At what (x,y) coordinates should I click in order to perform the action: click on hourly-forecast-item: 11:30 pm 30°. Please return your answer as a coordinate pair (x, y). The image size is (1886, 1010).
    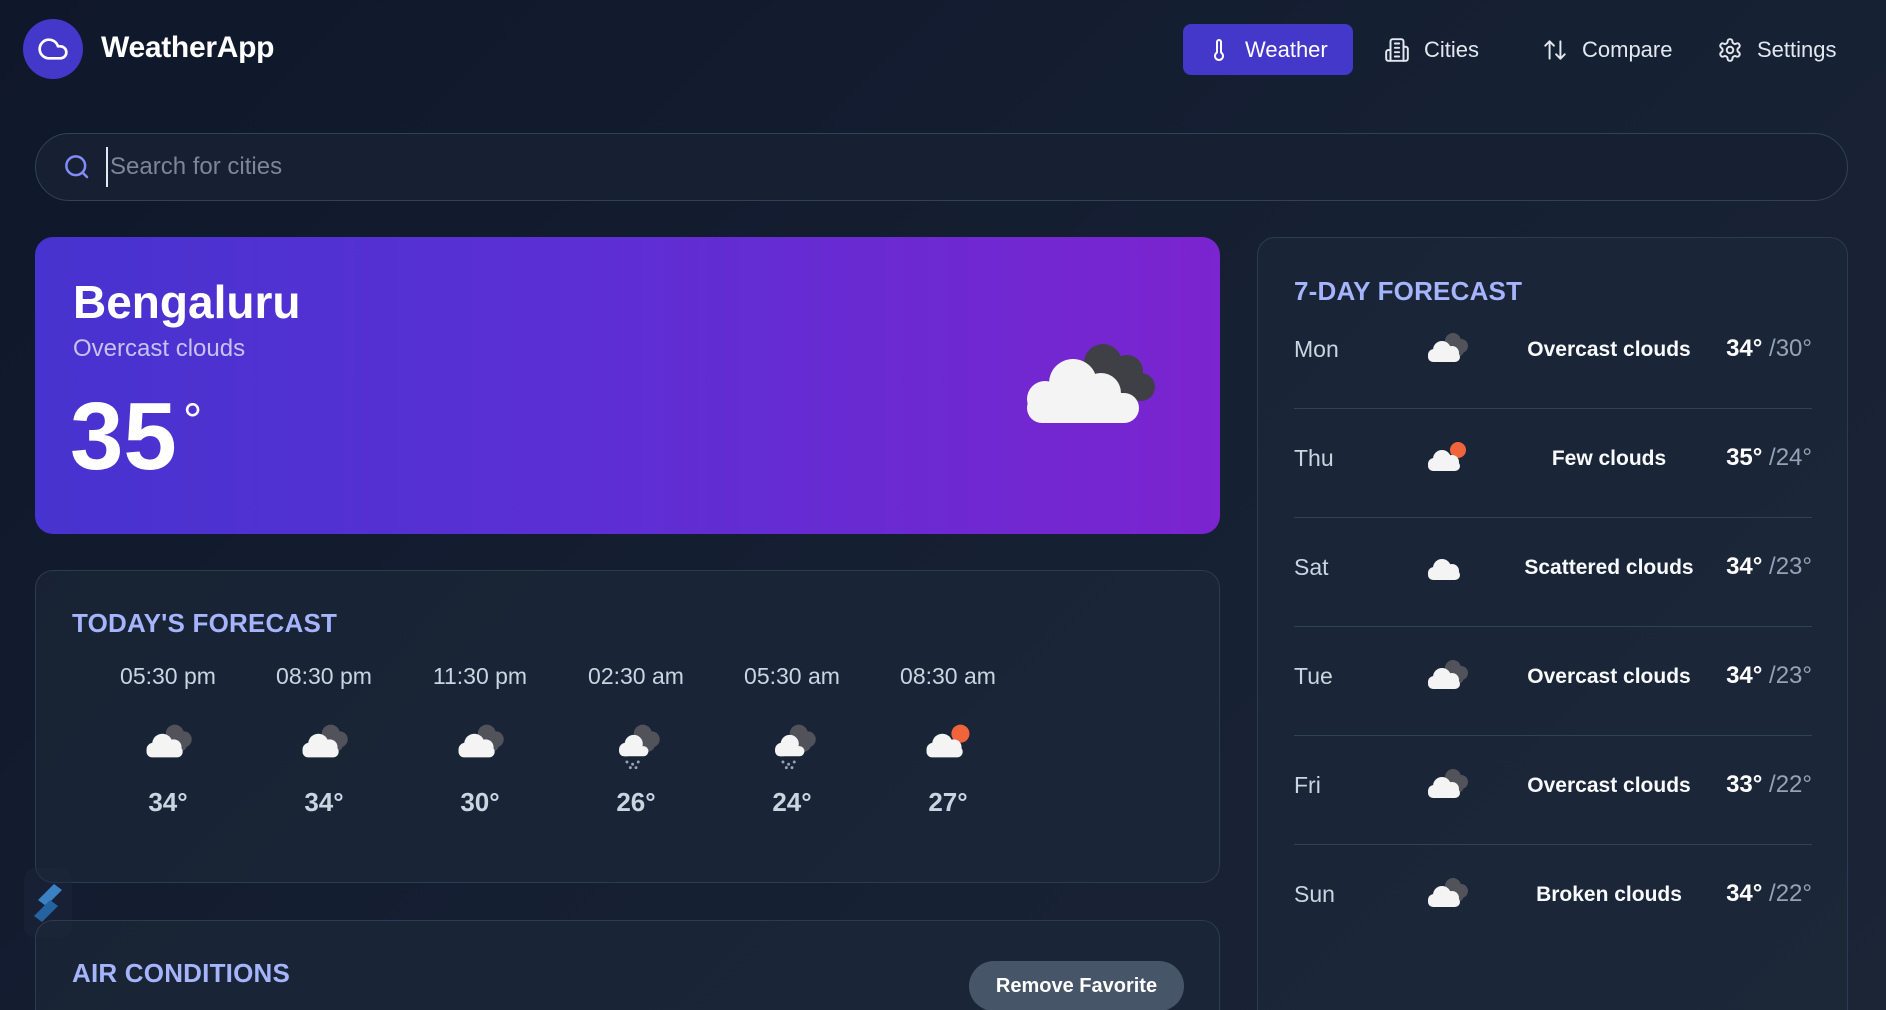
    Looking at the image, I should click on (480, 740).